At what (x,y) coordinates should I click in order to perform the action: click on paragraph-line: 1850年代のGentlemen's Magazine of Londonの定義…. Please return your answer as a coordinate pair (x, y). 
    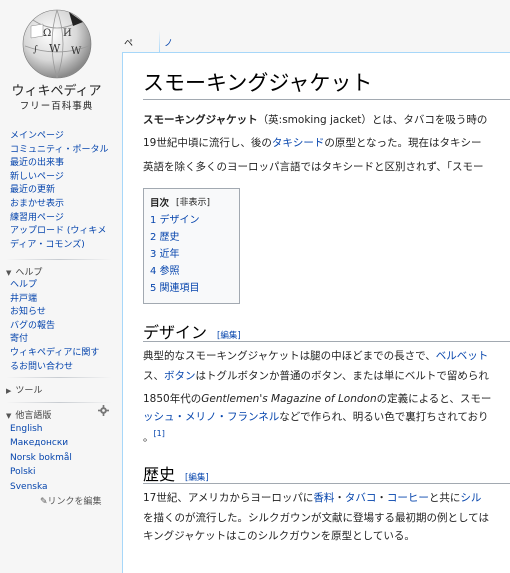
    Looking at the image, I should click on (317, 399).